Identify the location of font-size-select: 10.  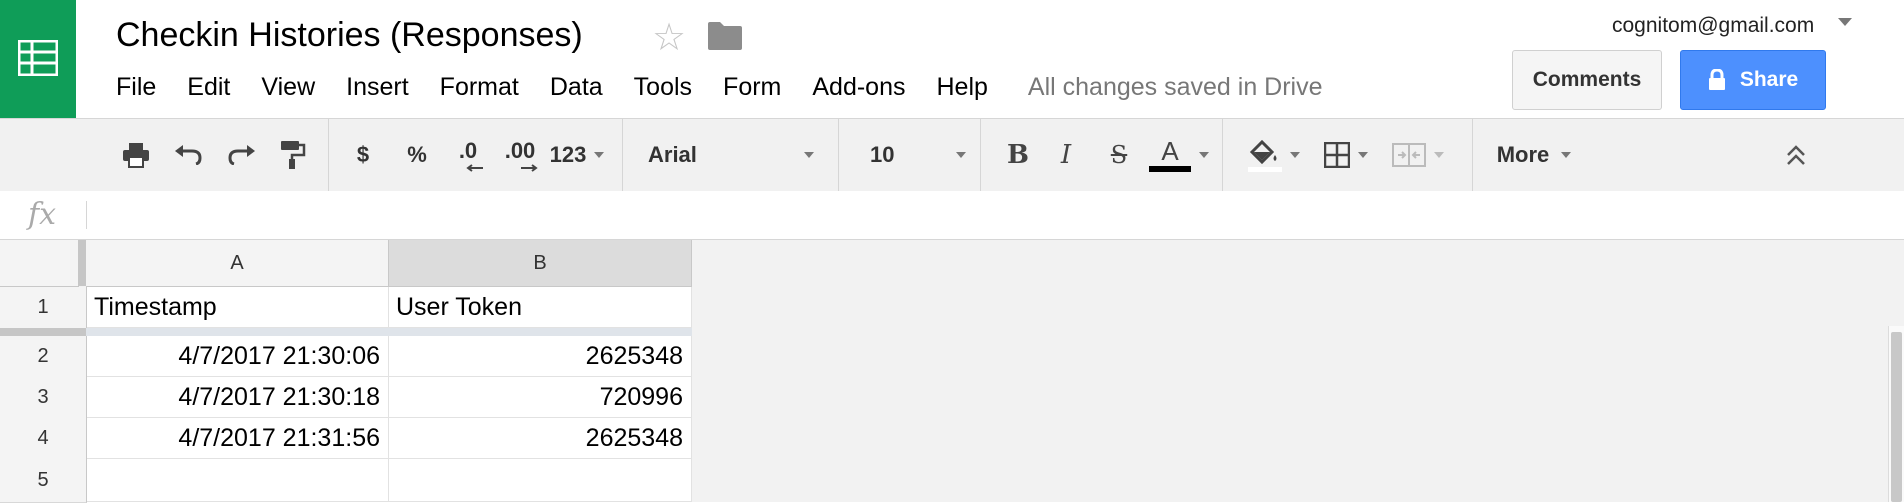
(918, 155).